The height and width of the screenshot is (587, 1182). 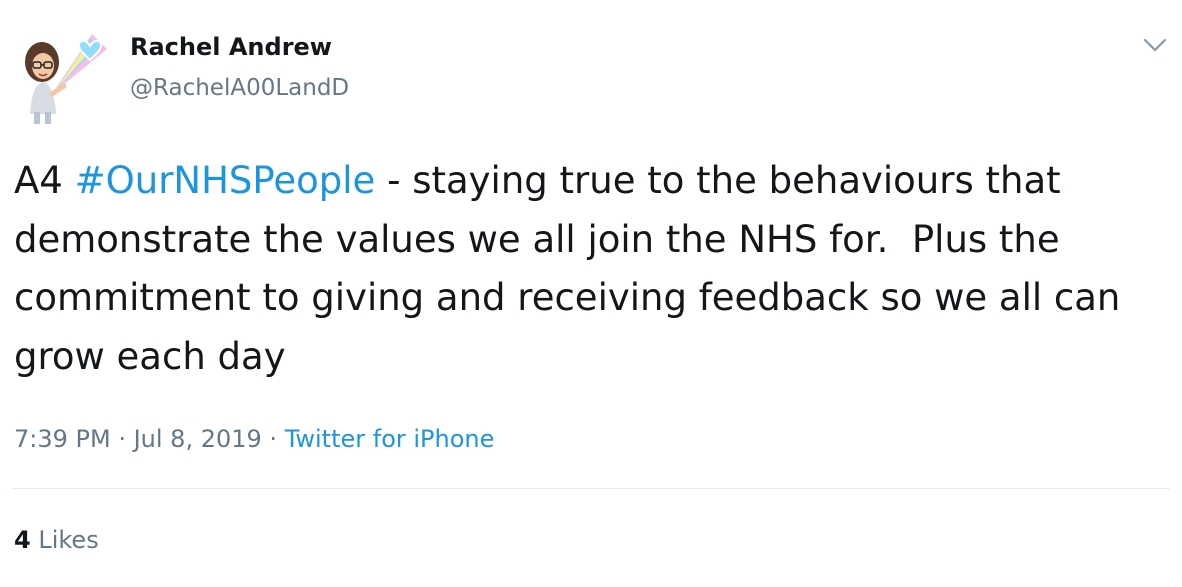 I want to click on tweet-menu-button, so click(x=1155, y=45).